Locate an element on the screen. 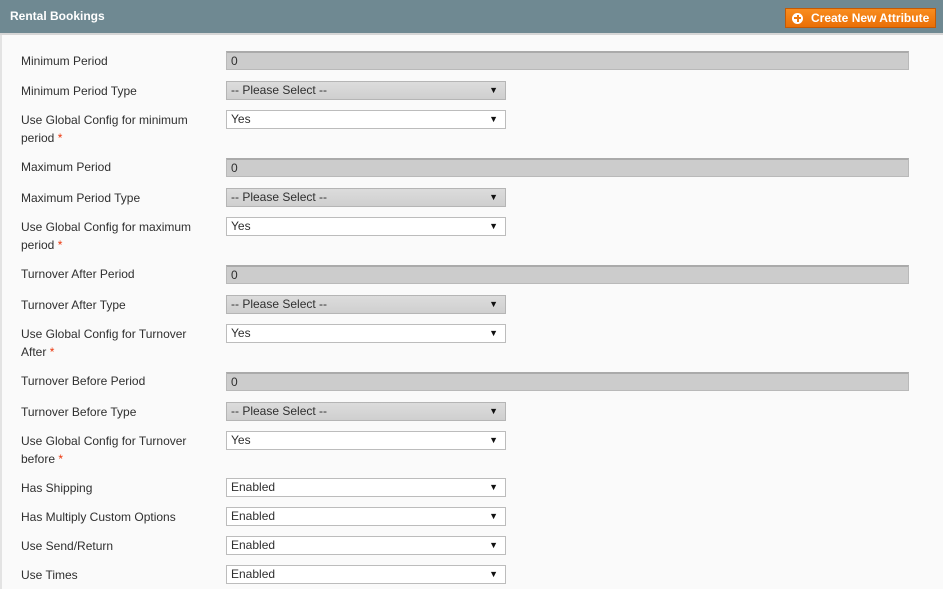  field-label: Use Global Config for Turnover After * is located at coordinates (116, 343).